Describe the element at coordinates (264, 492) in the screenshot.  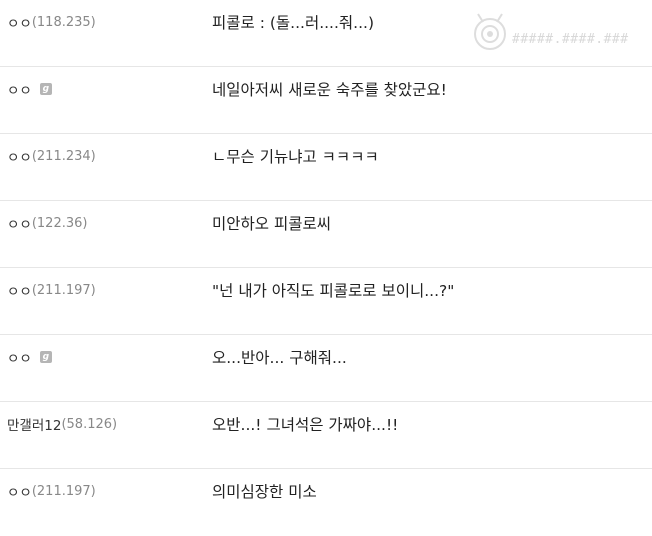
I see `comment-text: 의미심장한 미소` at that location.